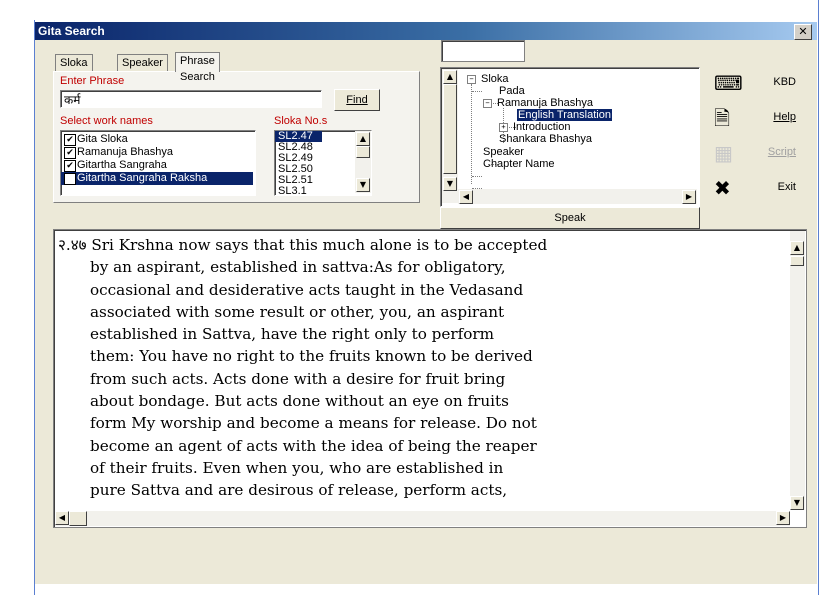 This screenshot has height=595, width=833. What do you see at coordinates (301, 121) in the screenshot?
I see `sloka-nos-label: Sloka No.s` at bounding box center [301, 121].